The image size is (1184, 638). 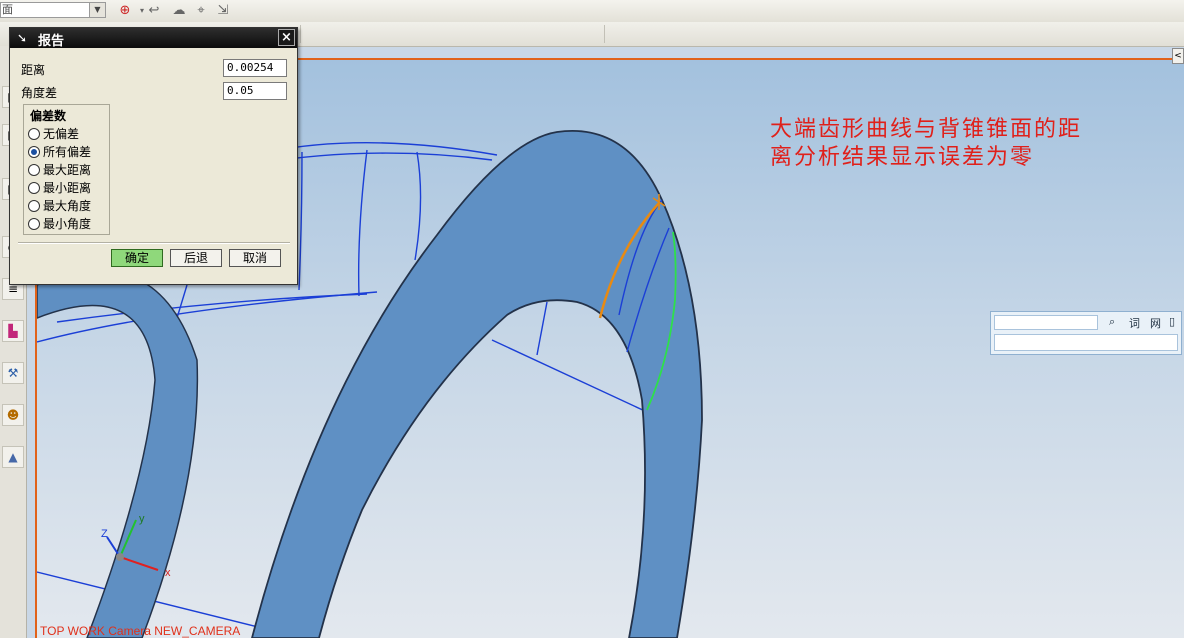 I want to click on radio-no-deviation: 无偏差, so click(x=53, y=134).